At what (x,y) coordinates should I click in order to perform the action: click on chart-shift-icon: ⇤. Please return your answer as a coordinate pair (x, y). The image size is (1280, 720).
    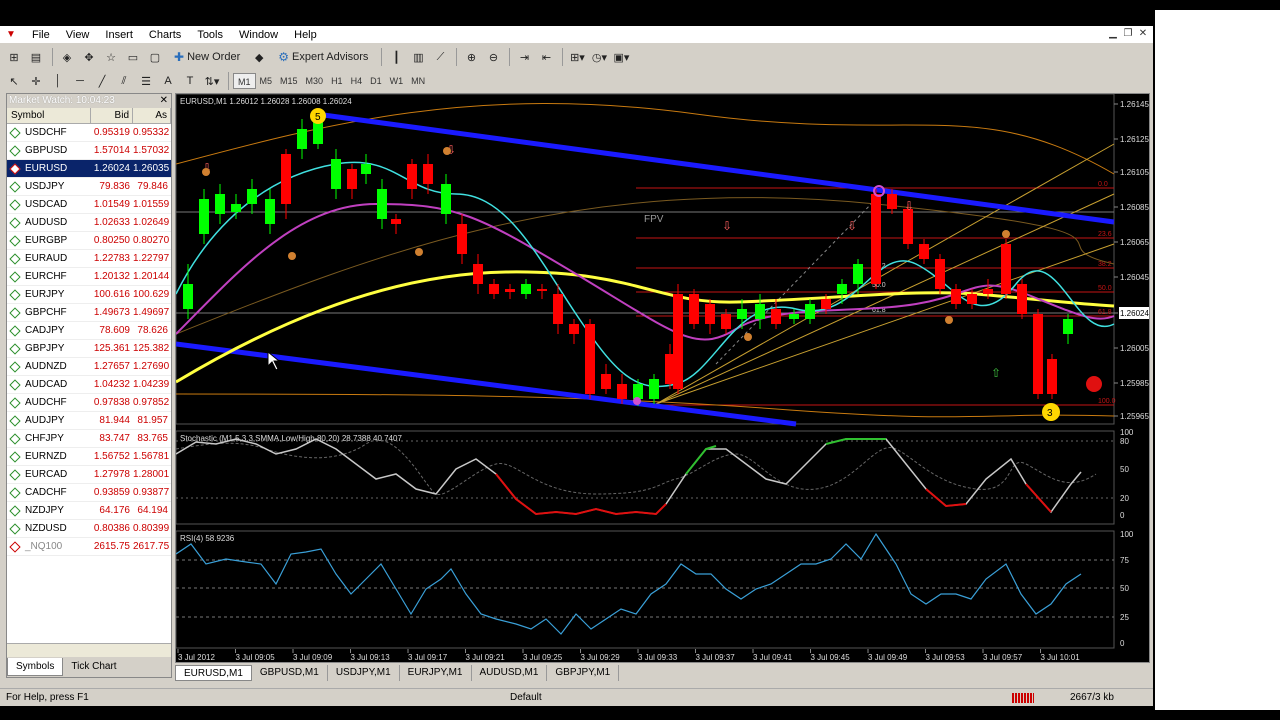
    Looking at the image, I should click on (546, 57).